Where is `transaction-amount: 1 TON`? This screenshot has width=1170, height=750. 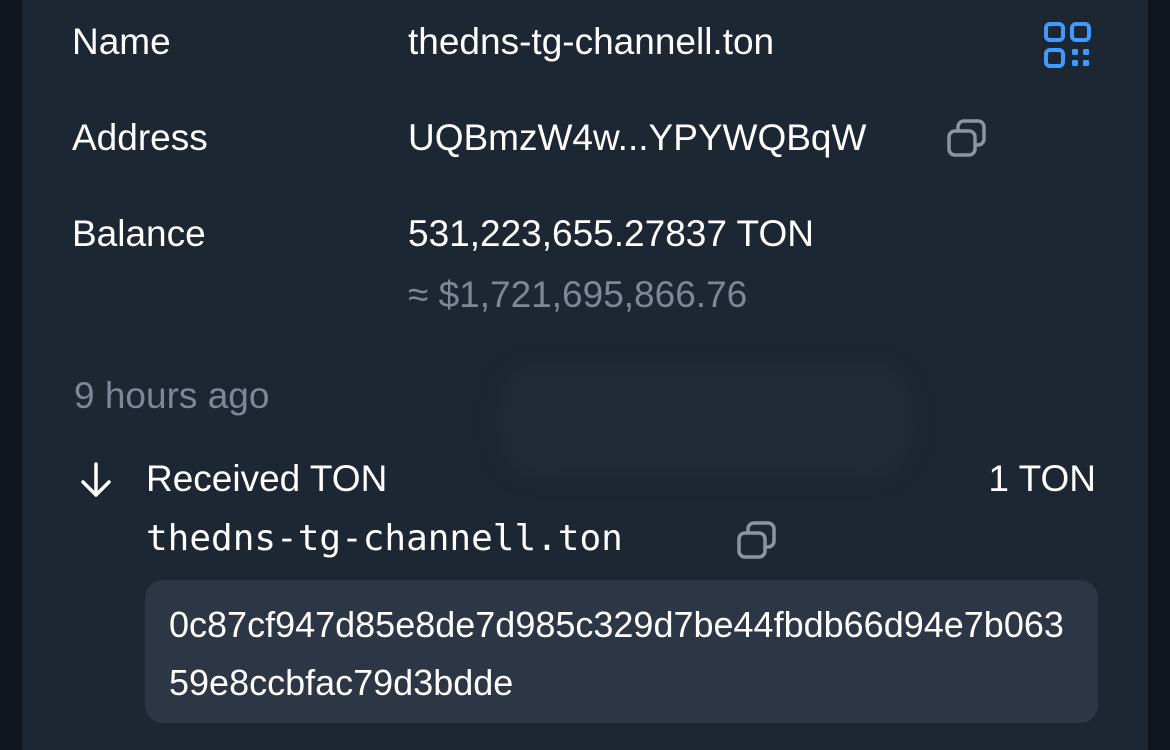
transaction-amount: 1 TON is located at coordinates (1042, 478).